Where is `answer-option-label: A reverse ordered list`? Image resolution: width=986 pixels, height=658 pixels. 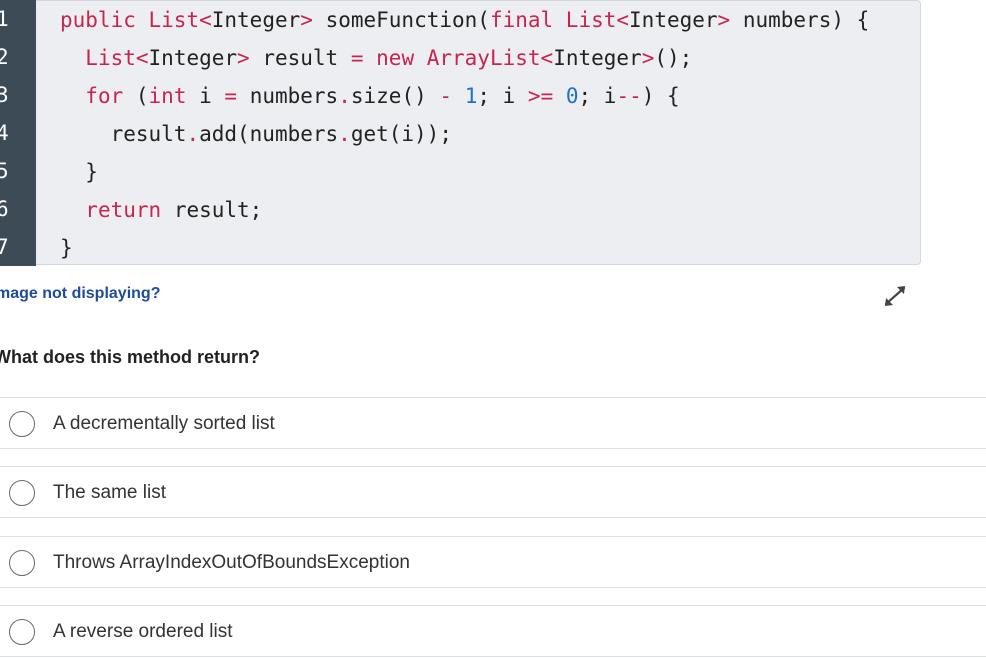 answer-option-label: A reverse ordered list is located at coordinates (143, 631).